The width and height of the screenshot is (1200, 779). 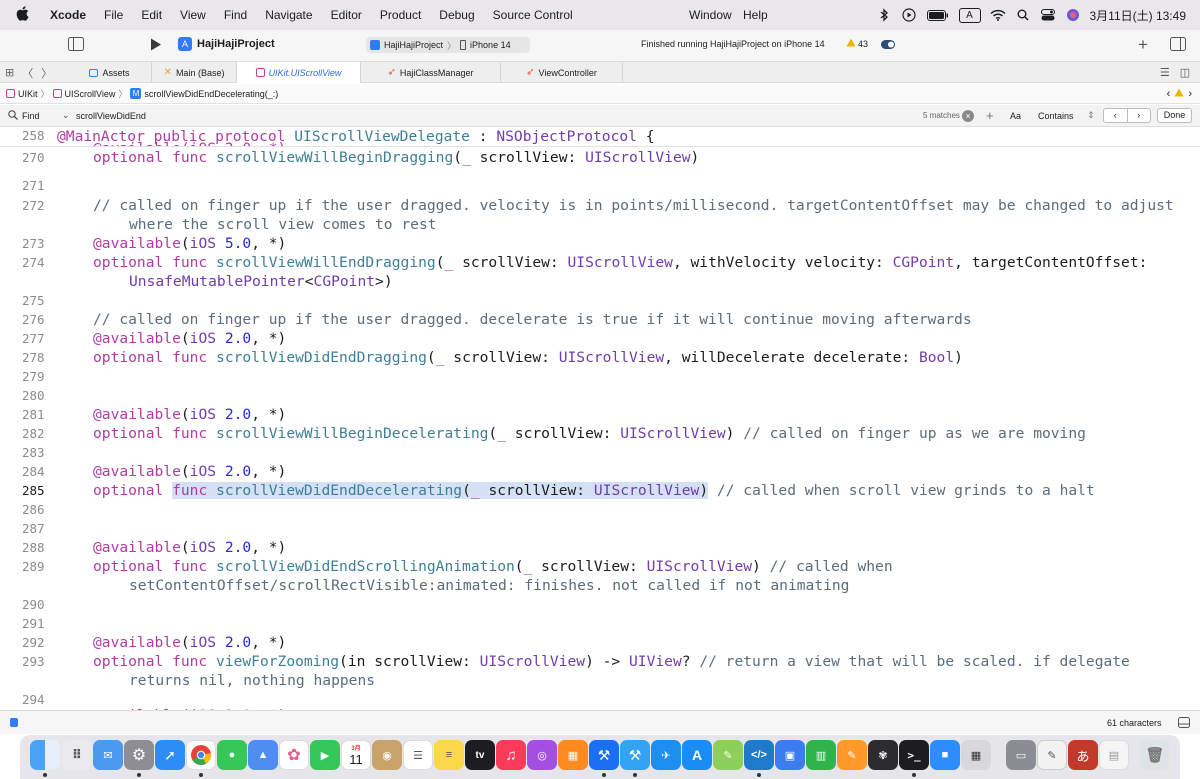 What do you see at coordinates (883, 755) in the screenshot?
I see `activity-monitor-icon: ✾` at bounding box center [883, 755].